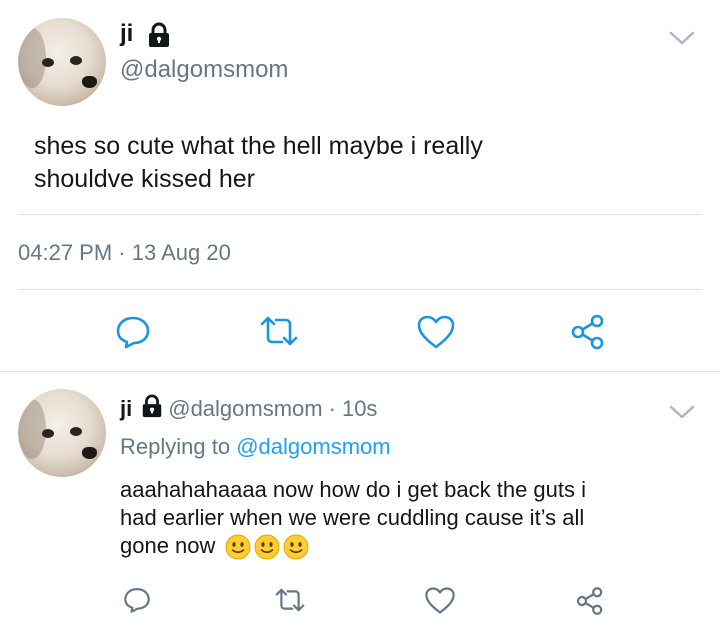  Describe the element at coordinates (124, 253) in the screenshot. I see `tweet-timestamp: 04:27 PM · 13 Aug 20` at that location.